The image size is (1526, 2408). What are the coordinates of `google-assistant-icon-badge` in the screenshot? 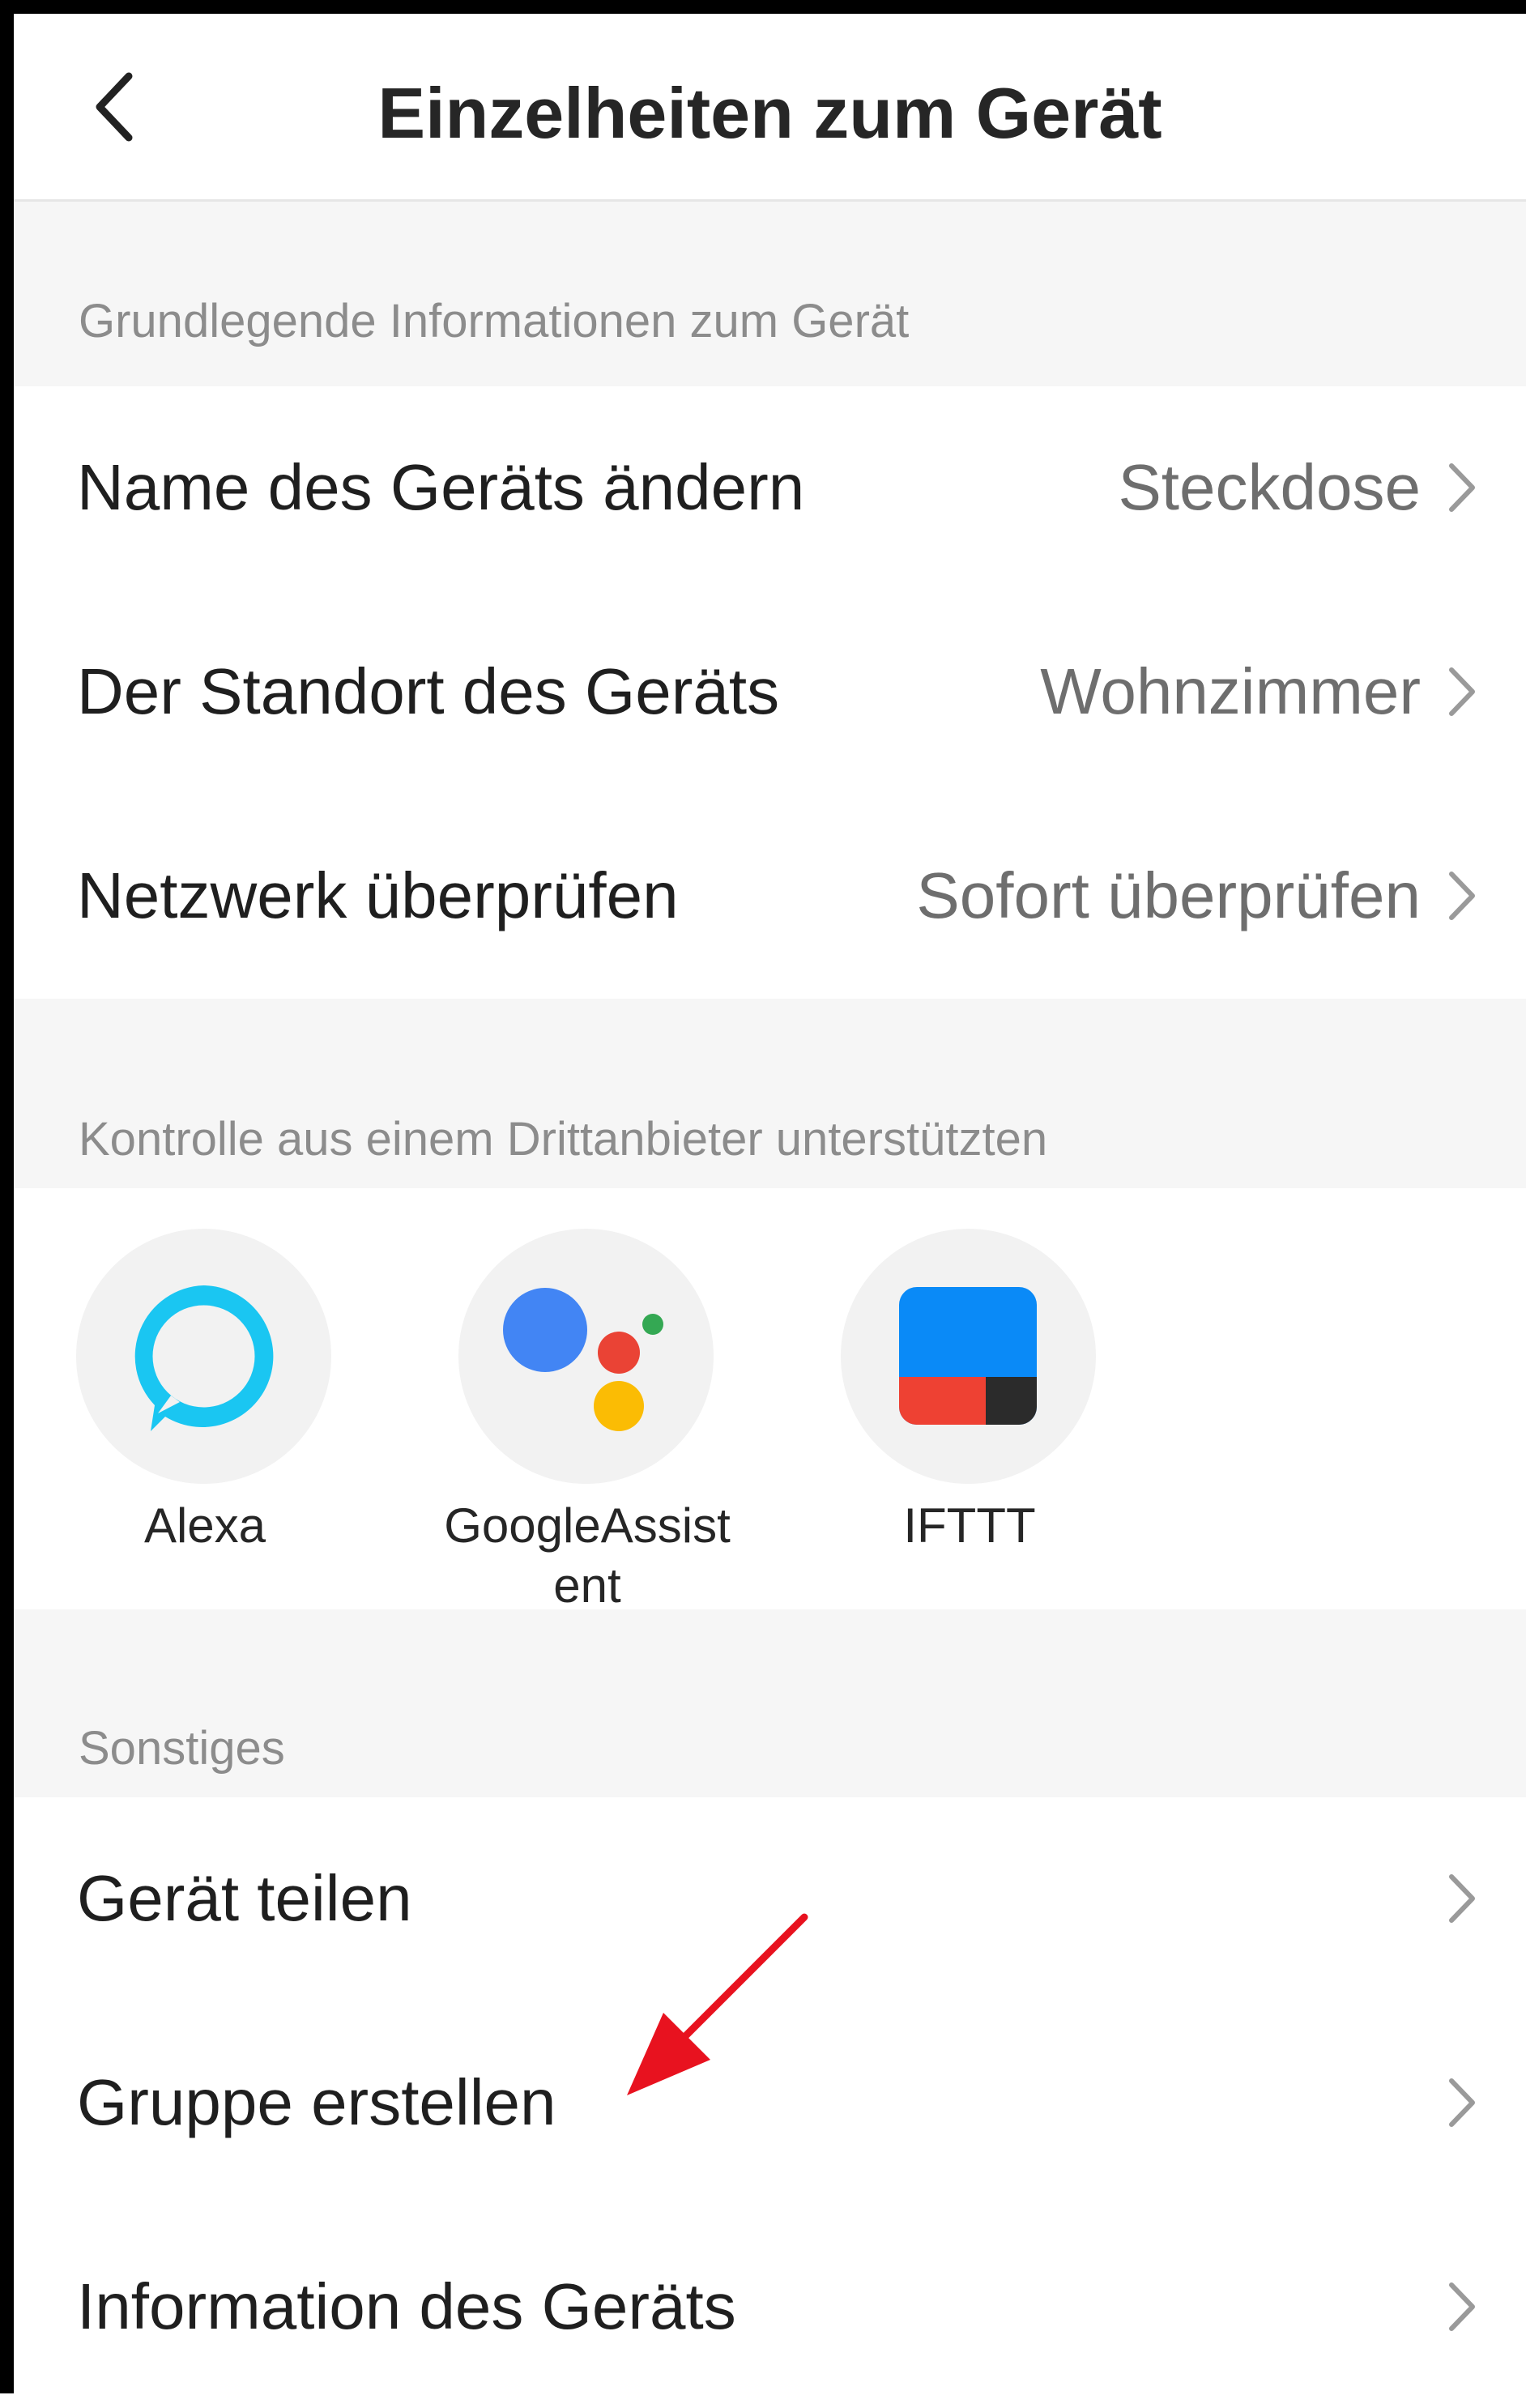 It's located at (586, 1356).